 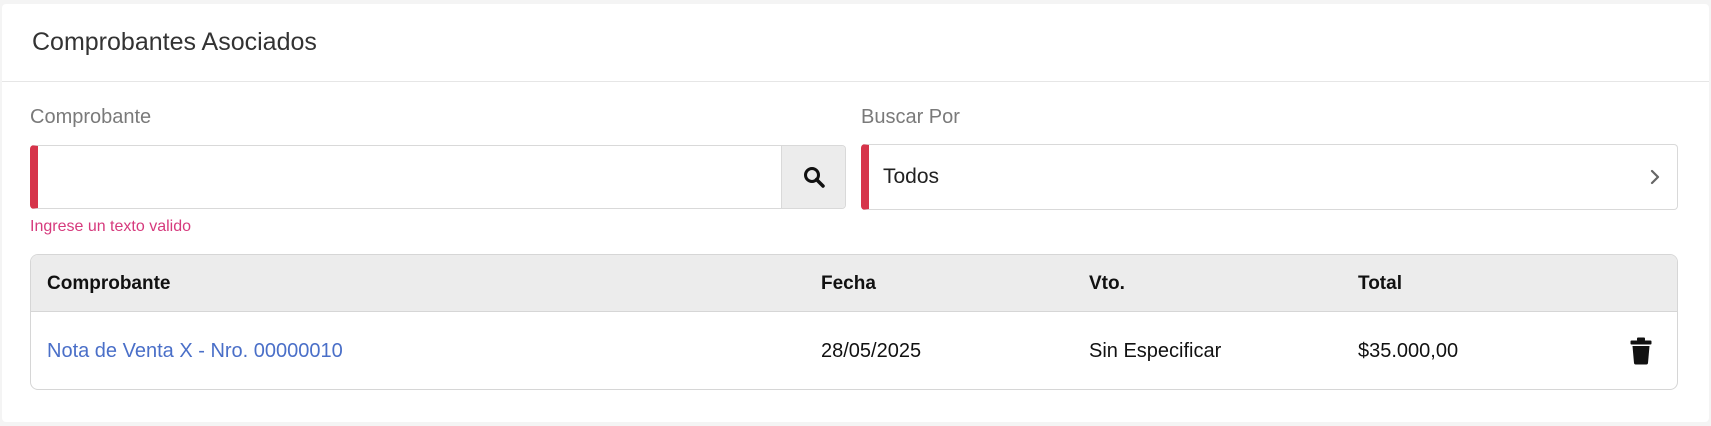 I want to click on comprobante-input-group, so click(x=438, y=177).